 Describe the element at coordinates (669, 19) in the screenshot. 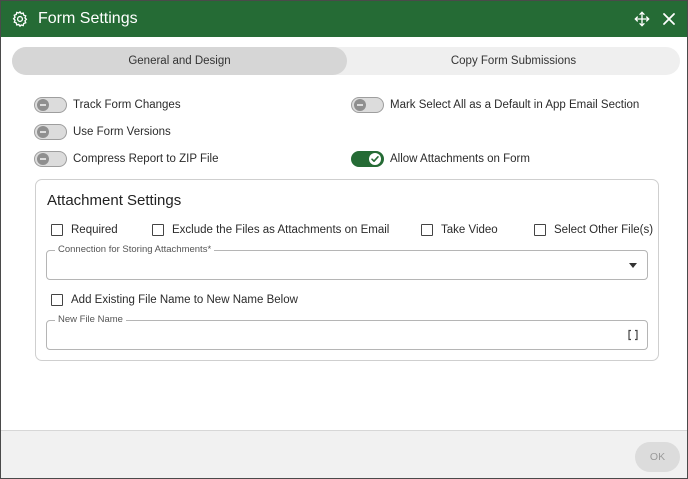

I see `close-icon` at that location.